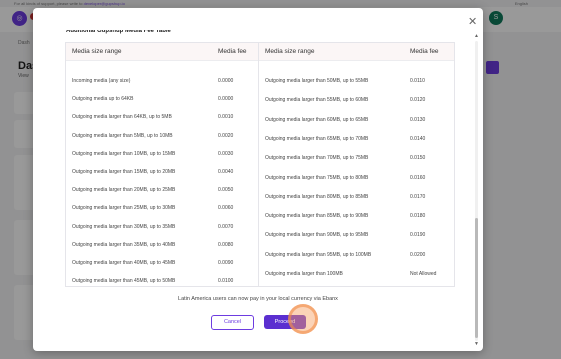  I want to click on media-size-range: Incoming media (any size), so click(101, 81).